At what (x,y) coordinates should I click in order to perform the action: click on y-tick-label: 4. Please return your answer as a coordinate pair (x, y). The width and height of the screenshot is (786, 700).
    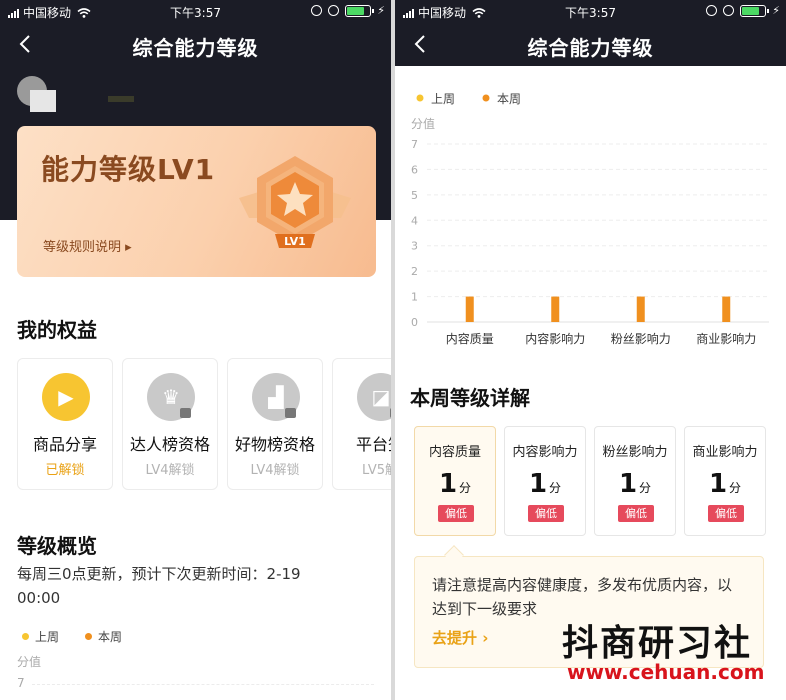
    Looking at the image, I should click on (414, 220).